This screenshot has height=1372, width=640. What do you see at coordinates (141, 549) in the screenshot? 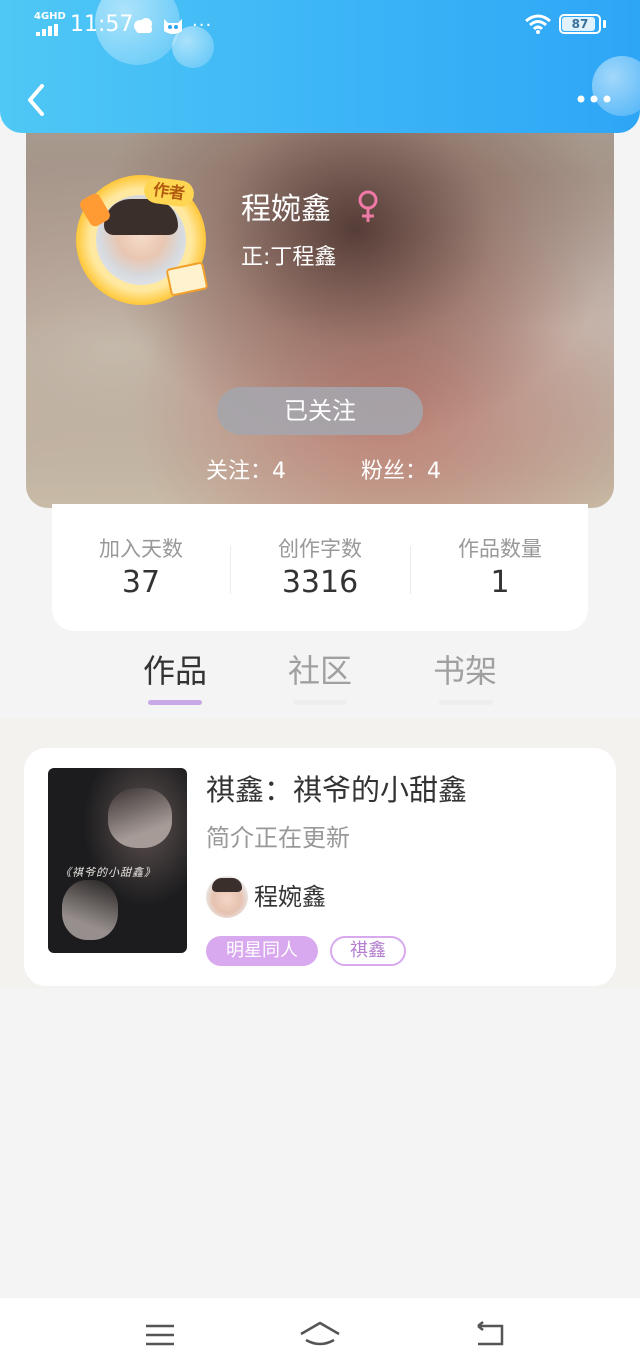
I see `stat-label: 加入天数` at bounding box center [141, 549].